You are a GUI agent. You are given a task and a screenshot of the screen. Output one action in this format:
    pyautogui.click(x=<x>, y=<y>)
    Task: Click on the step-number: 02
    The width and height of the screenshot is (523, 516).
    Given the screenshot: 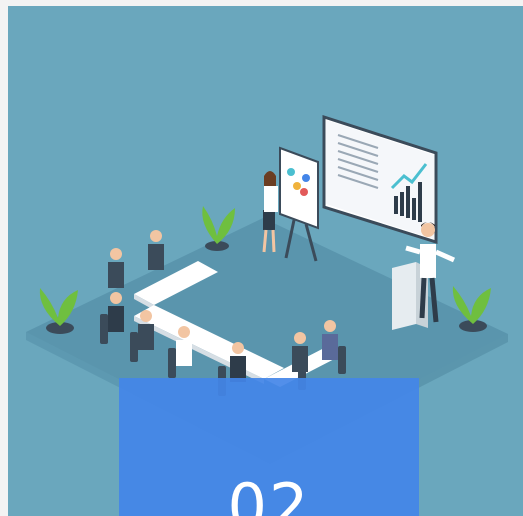 What is the action you would take?
    pyautogui.click(x=269, y=493)
    